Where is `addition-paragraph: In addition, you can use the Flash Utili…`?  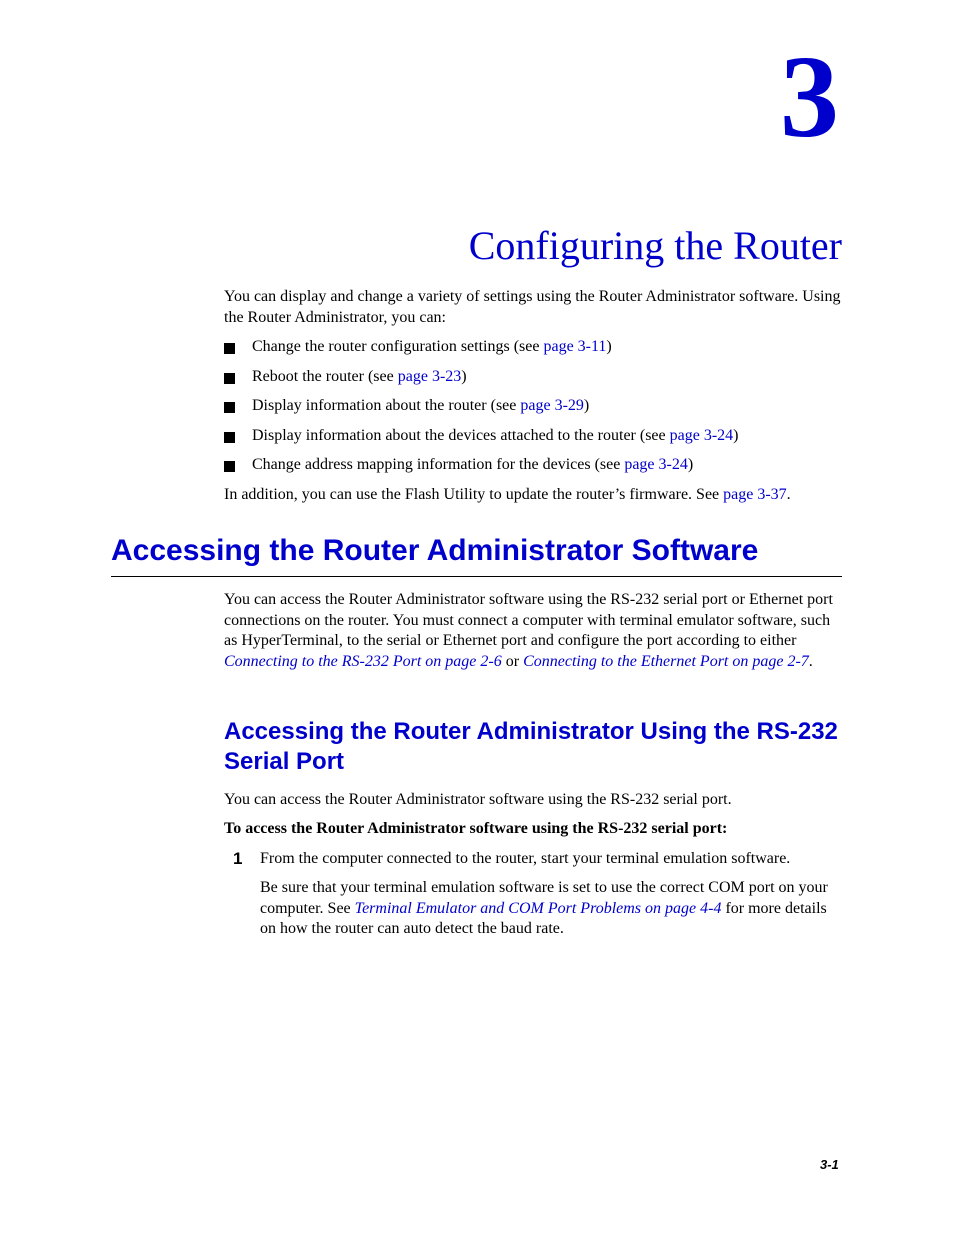
addition-paragraph: In addition, you can use the Flash Utili… is located at coordinates (507, 494).